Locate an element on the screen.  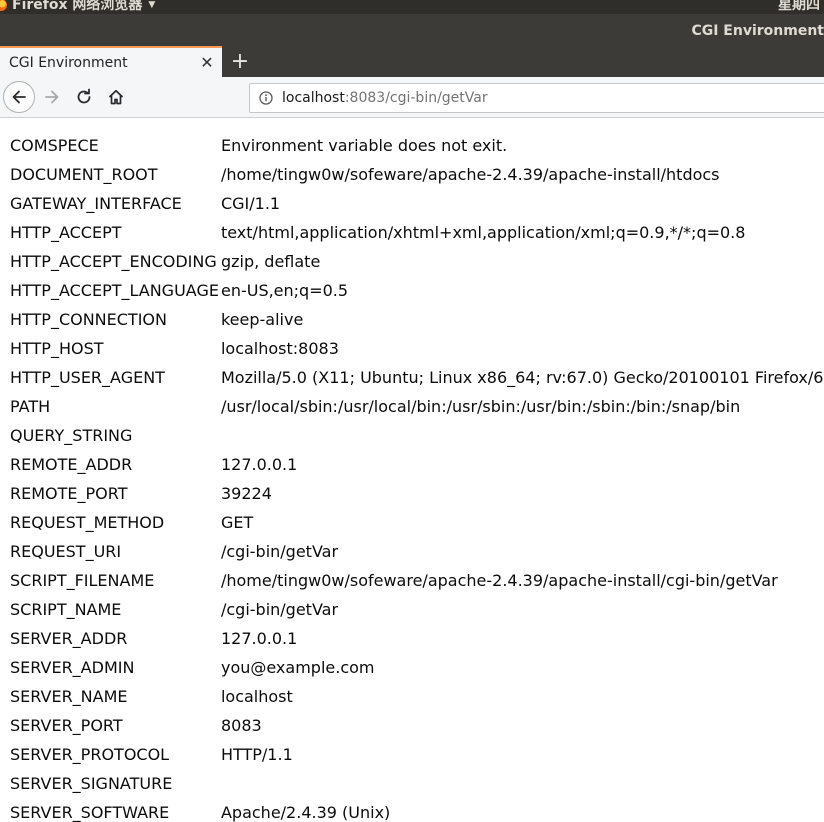
env-var-name: REMOTE_ADDR is located at coordinates (71, 464).